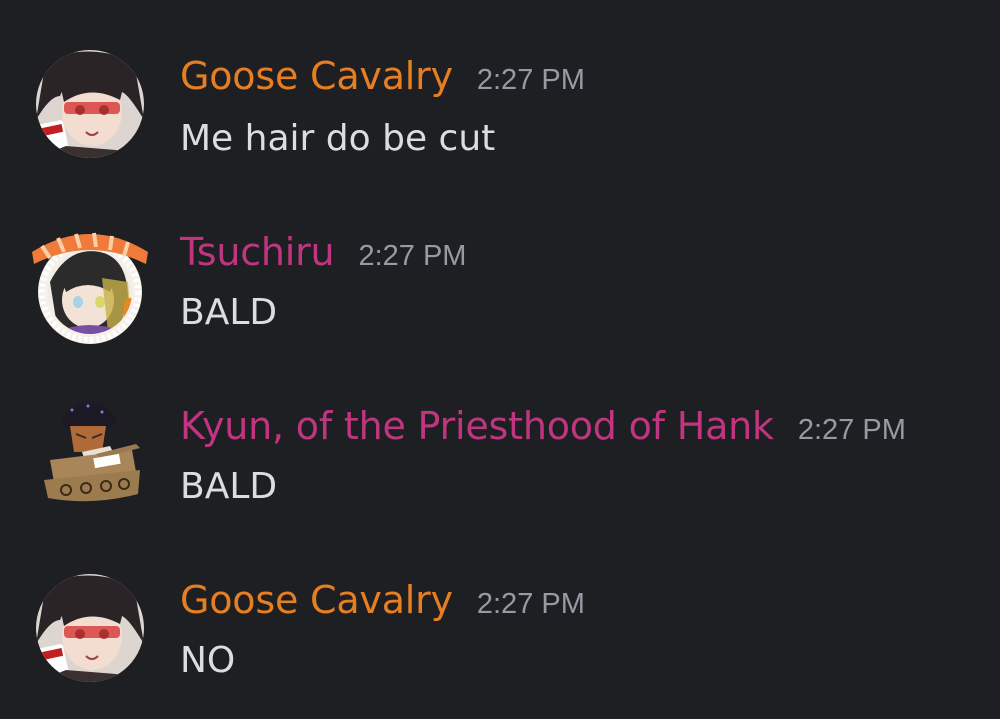 The width and height of the screenshot is (1000, 719). What do you see at coordinates (338, 138) in the screenshot?
I see `message-content: Me hair do be cut` at bounding box center [338, 138].